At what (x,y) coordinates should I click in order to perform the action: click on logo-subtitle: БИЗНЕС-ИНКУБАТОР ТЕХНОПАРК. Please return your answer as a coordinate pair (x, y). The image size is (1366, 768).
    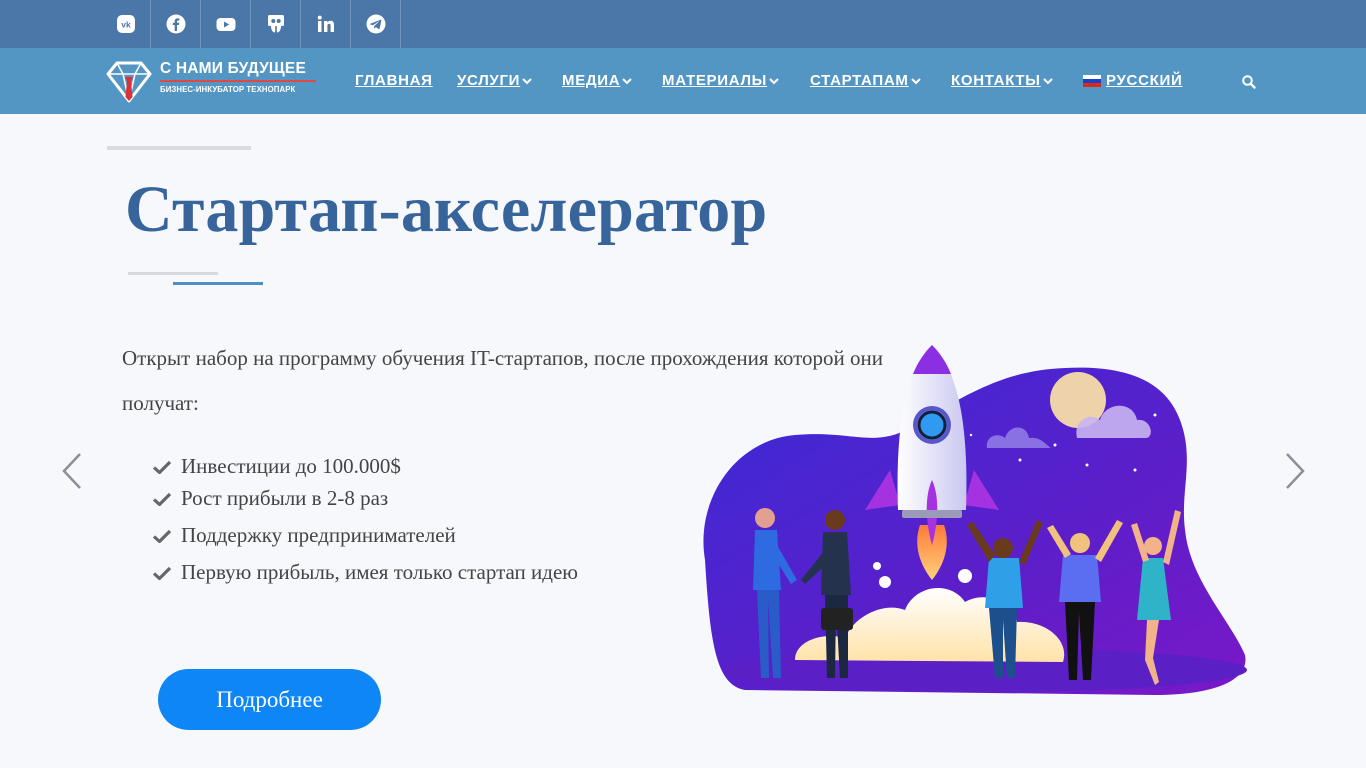
    Looking at the image, I should click on (228, 89).